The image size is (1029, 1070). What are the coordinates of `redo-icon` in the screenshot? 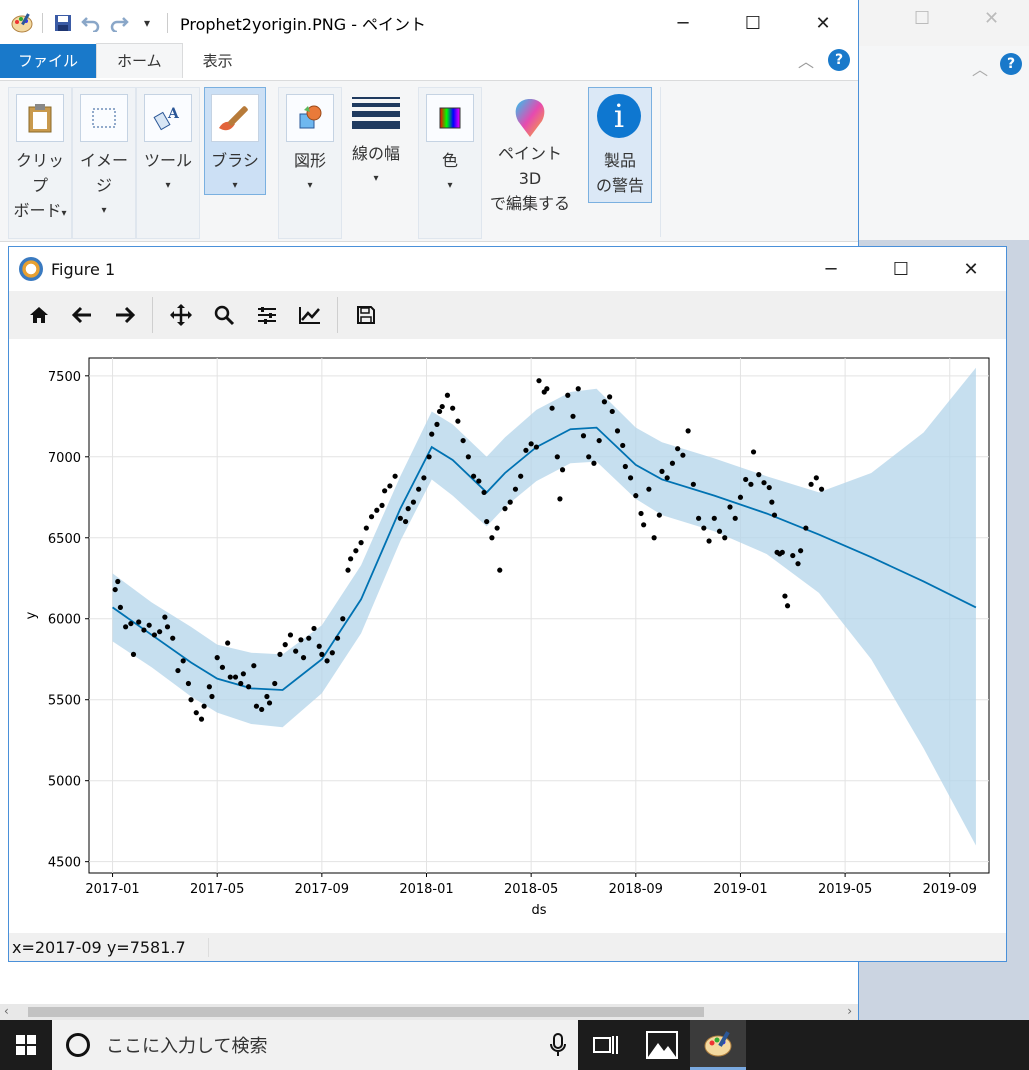 It's located at (119, 23).